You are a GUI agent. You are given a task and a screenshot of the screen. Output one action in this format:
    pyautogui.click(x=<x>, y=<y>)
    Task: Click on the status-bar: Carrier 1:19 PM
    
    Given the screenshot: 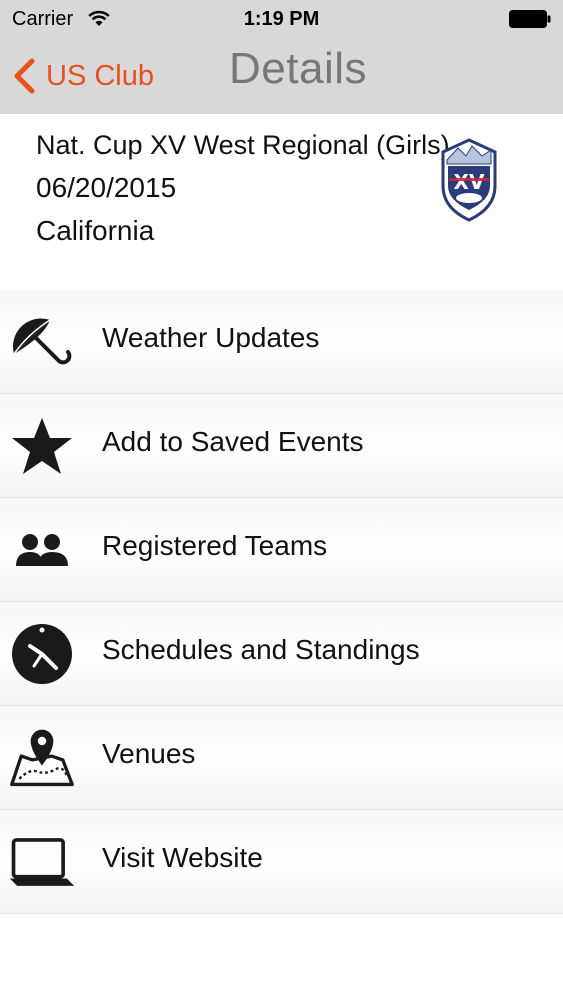 What is the action you would take?
    pyautogui.click(x=281, y=19)
    